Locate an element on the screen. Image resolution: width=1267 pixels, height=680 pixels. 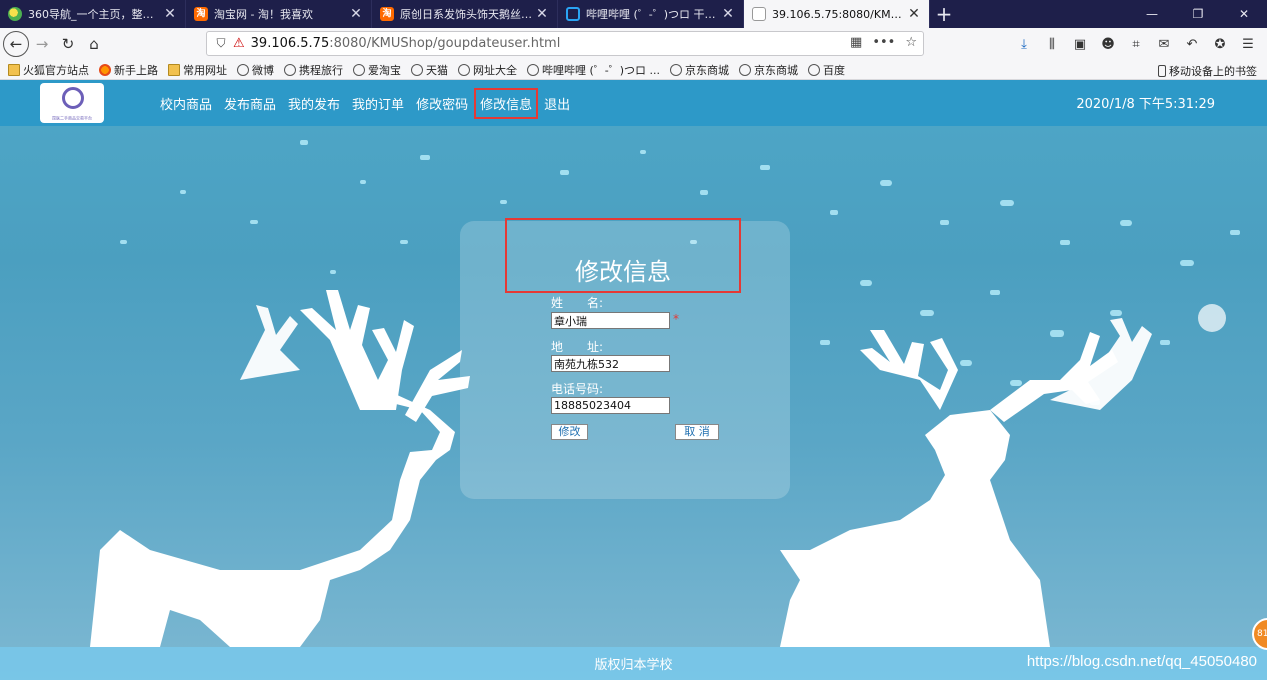
name-label: 姓 名: is located at coordinates (577, 303).